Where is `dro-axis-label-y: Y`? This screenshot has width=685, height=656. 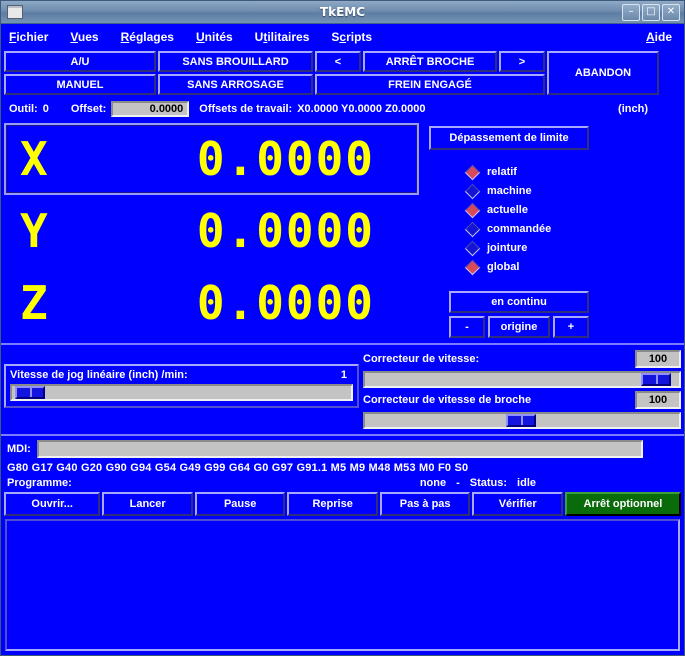 dro-axis-label-y: Y is located at coordinates (34, 231).